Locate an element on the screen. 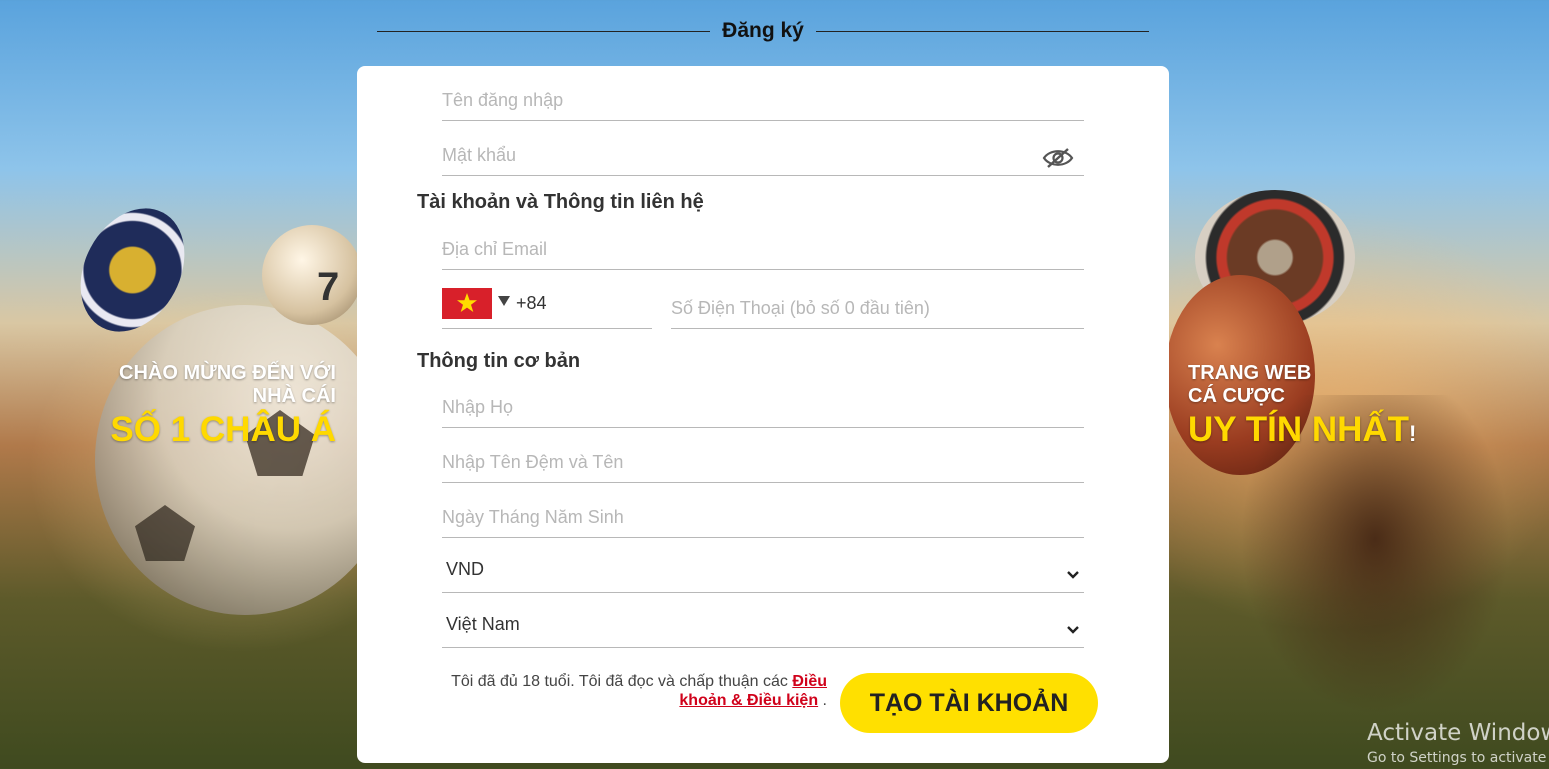 Image resolution: width=1549 pixels, height=769 pixels. promo-right-suffix: ! is located at coordinates (1413, 433).